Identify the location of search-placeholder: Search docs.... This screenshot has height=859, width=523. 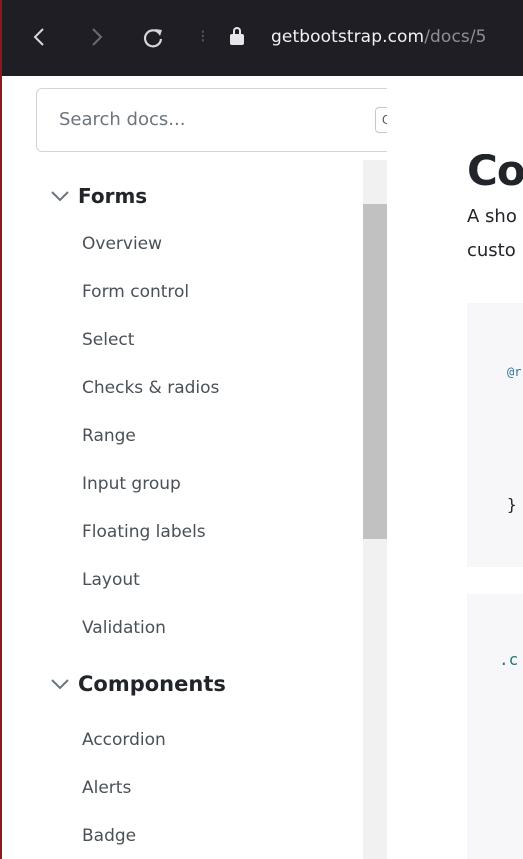
(122, 119).